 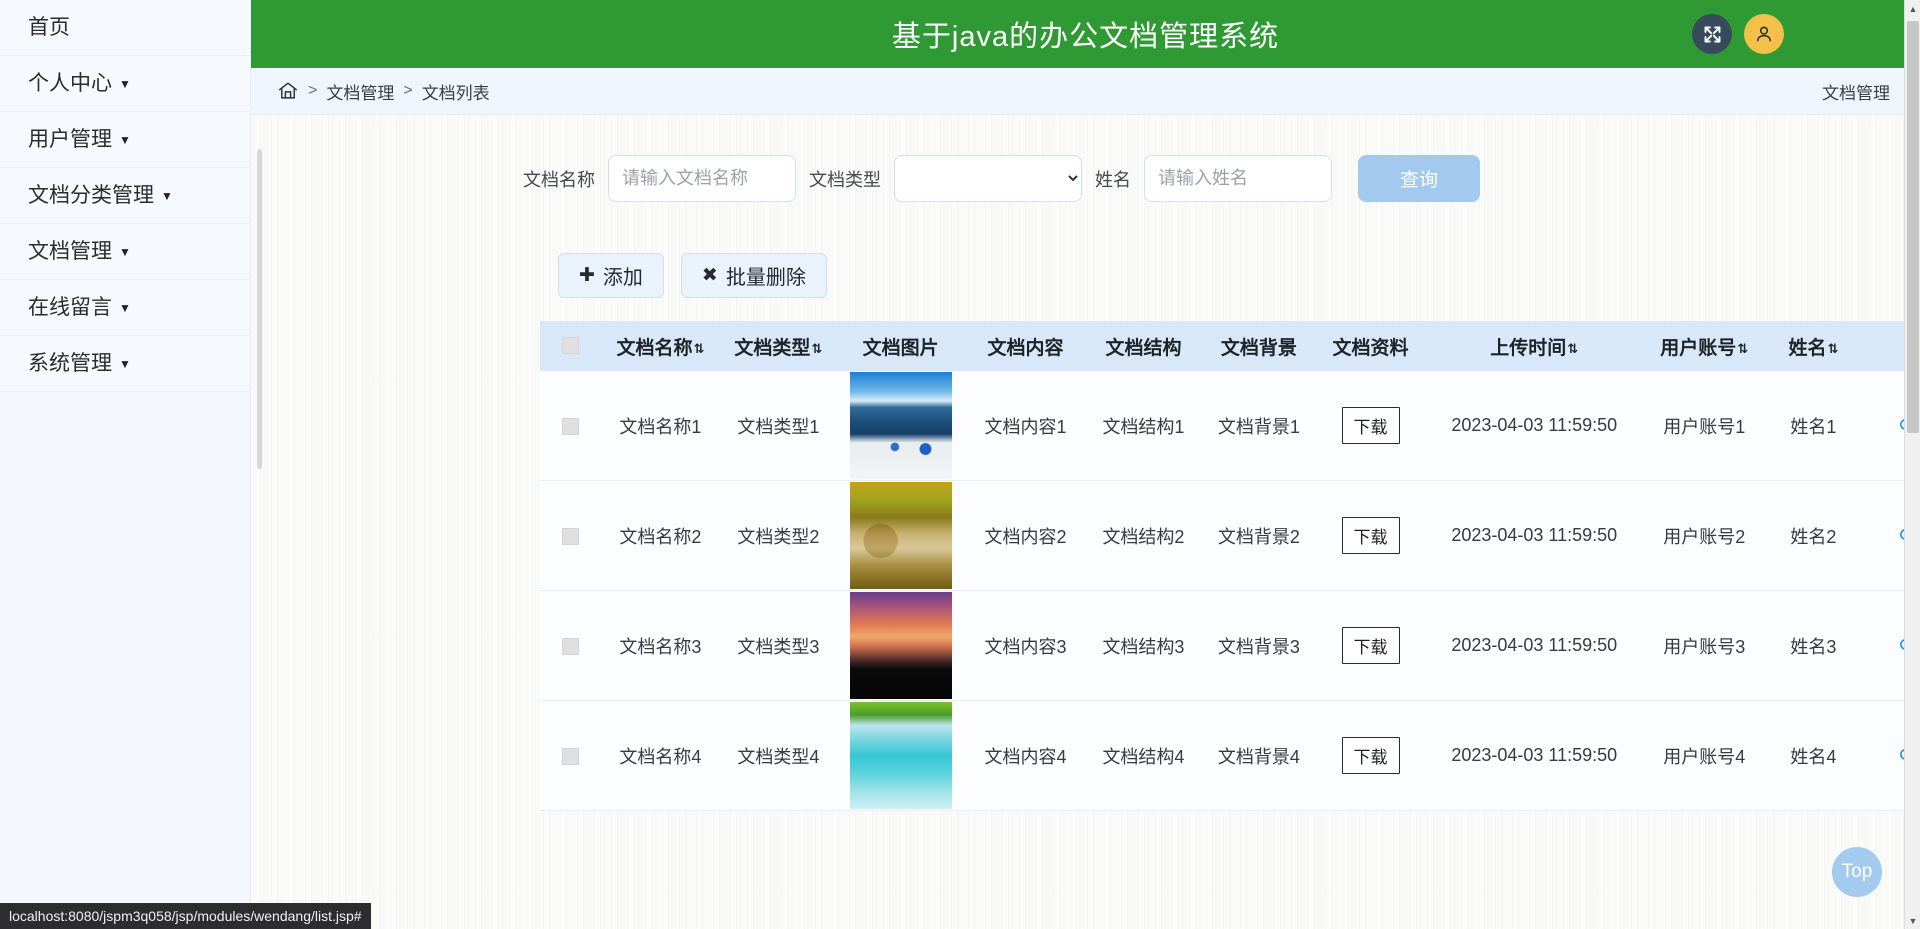 I want to click on doc-type-label: 文档类型, so click(x=845, y=179).